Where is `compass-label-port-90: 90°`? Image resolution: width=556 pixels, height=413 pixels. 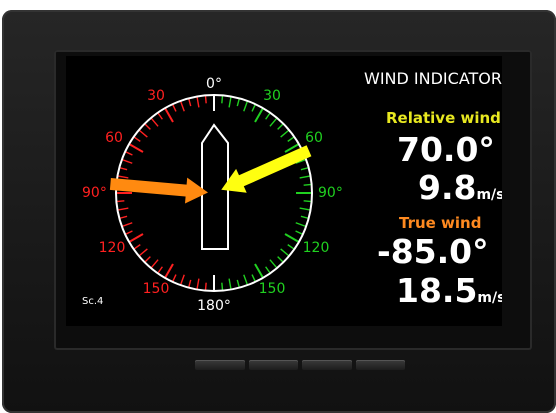
compass-label-port-90: 90° is located at coordinates (94, 193).